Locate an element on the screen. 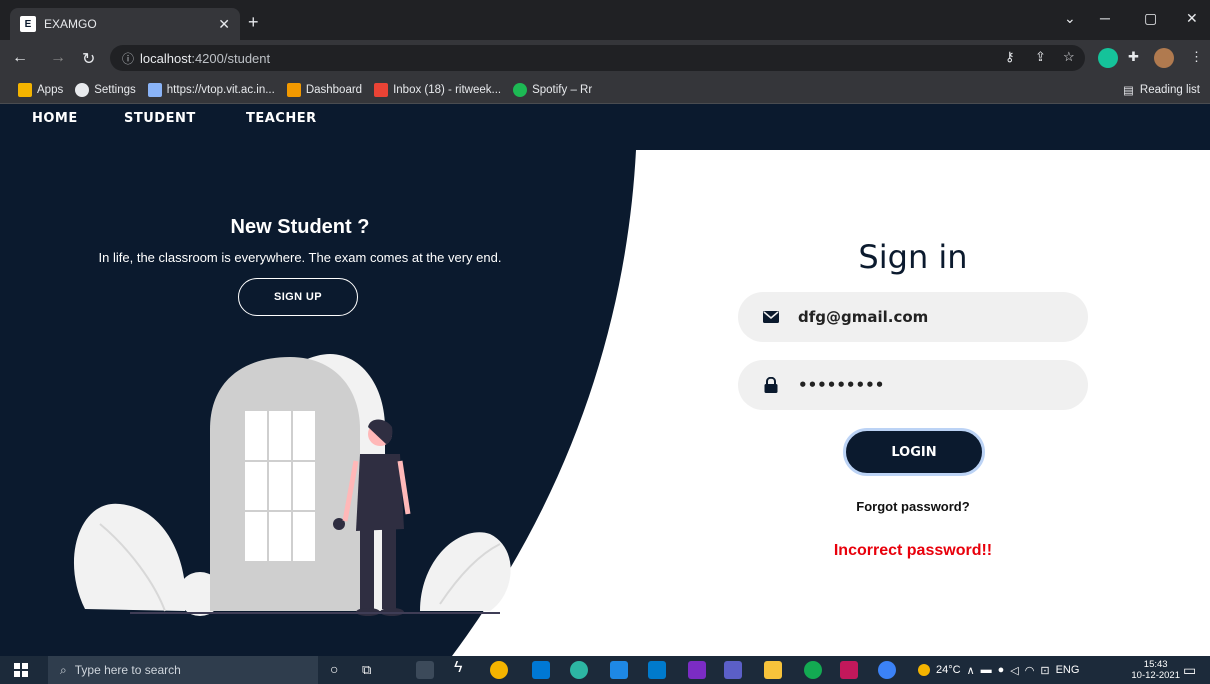 This screenshot has width=1210, height=684. mic-icon: ● is located at coordinates (1001, 670).